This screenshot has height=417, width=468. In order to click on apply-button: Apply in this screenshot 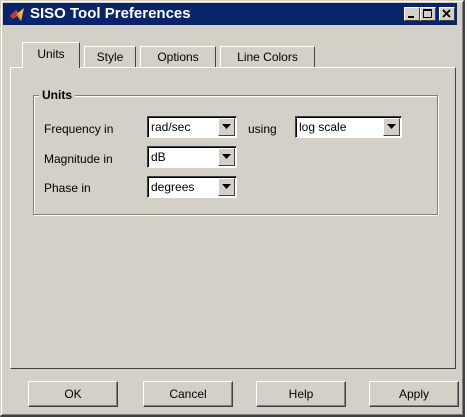, I will do `click(414, 394)`.